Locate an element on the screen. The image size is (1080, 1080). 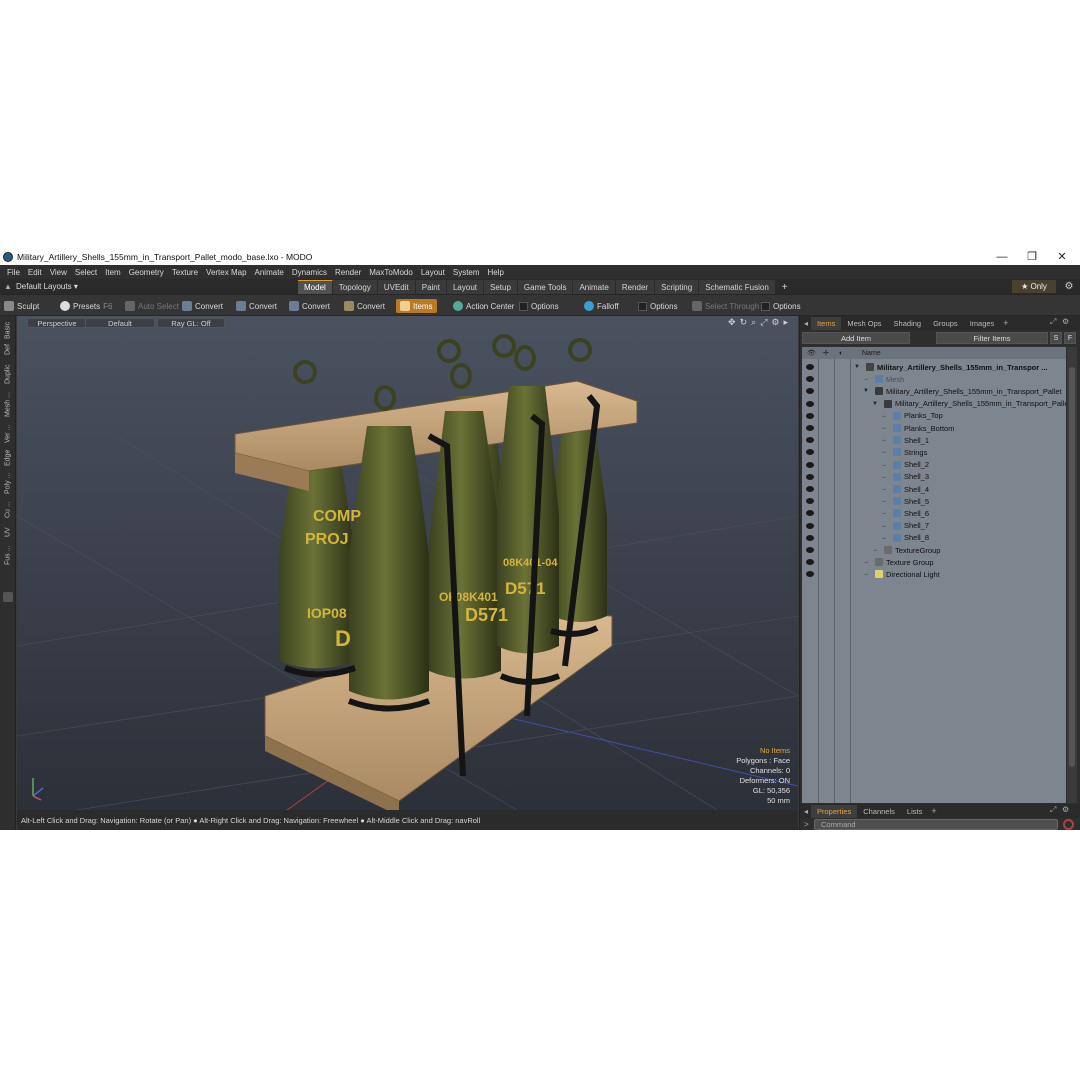
scrollbar-thumb is located at coordinates (1072, 567).